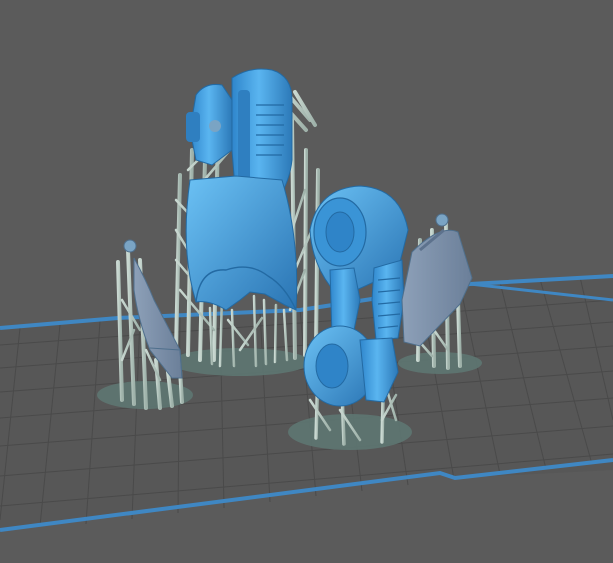 The image size is (613, 563). What do you see at coordinates (356, 296) in the screenshot?
I see `armor-shoulder` at bounding box center [356, 296].